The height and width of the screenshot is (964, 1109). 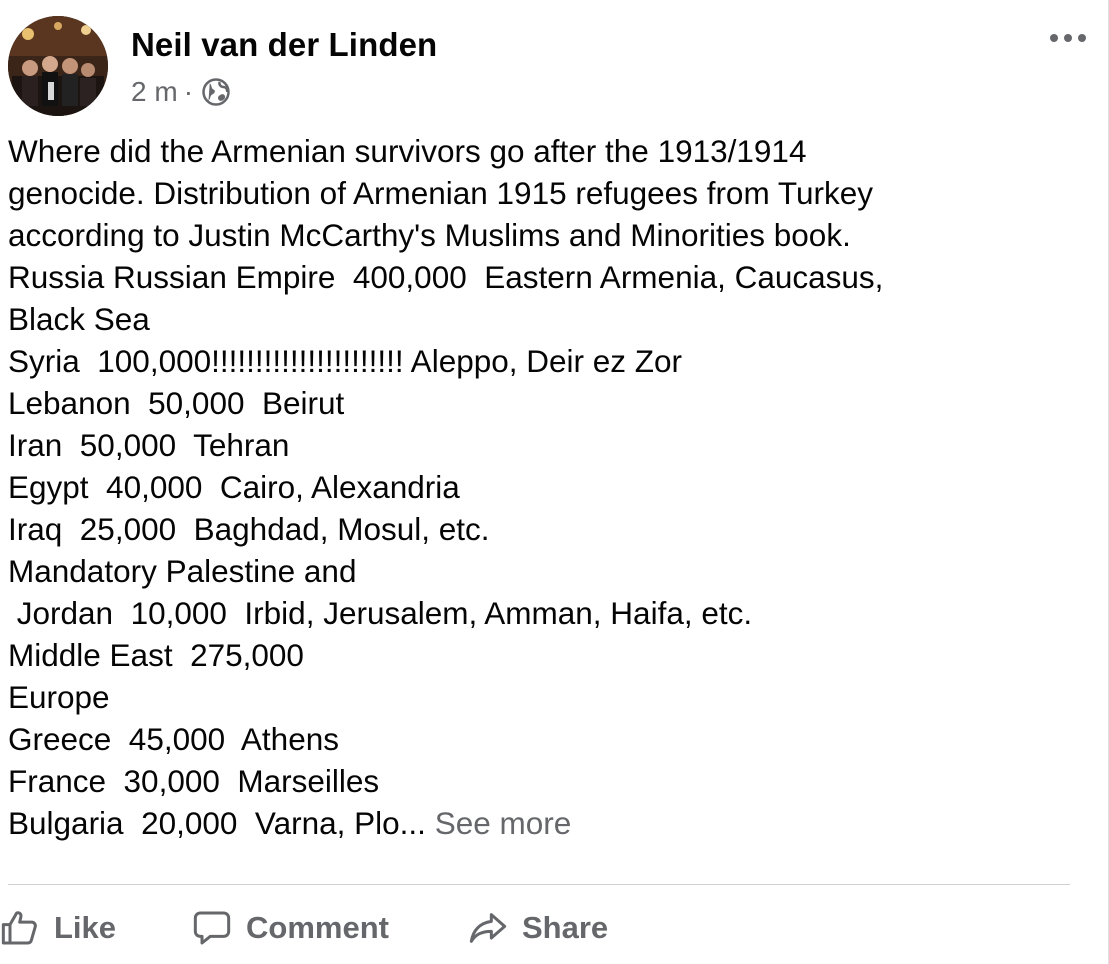 I want to click on like-button: Like, so click(x=58, y=928).